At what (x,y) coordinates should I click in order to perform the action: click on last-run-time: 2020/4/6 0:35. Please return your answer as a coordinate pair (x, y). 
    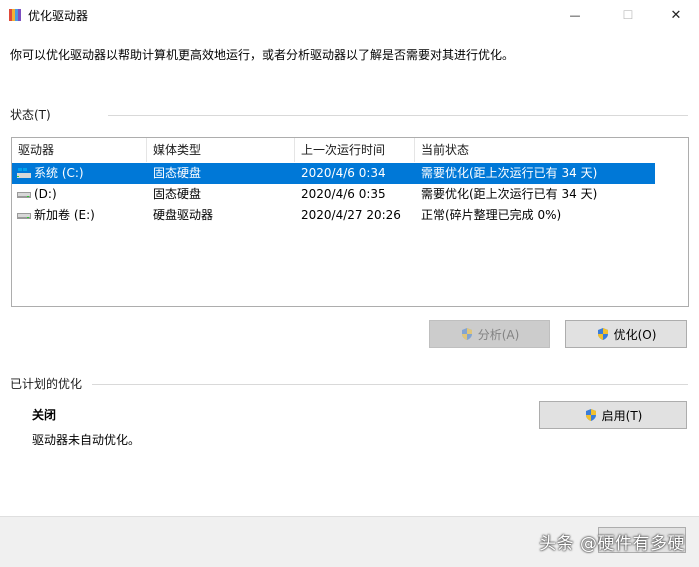
    Looking at the image, I should click on (343, 194).